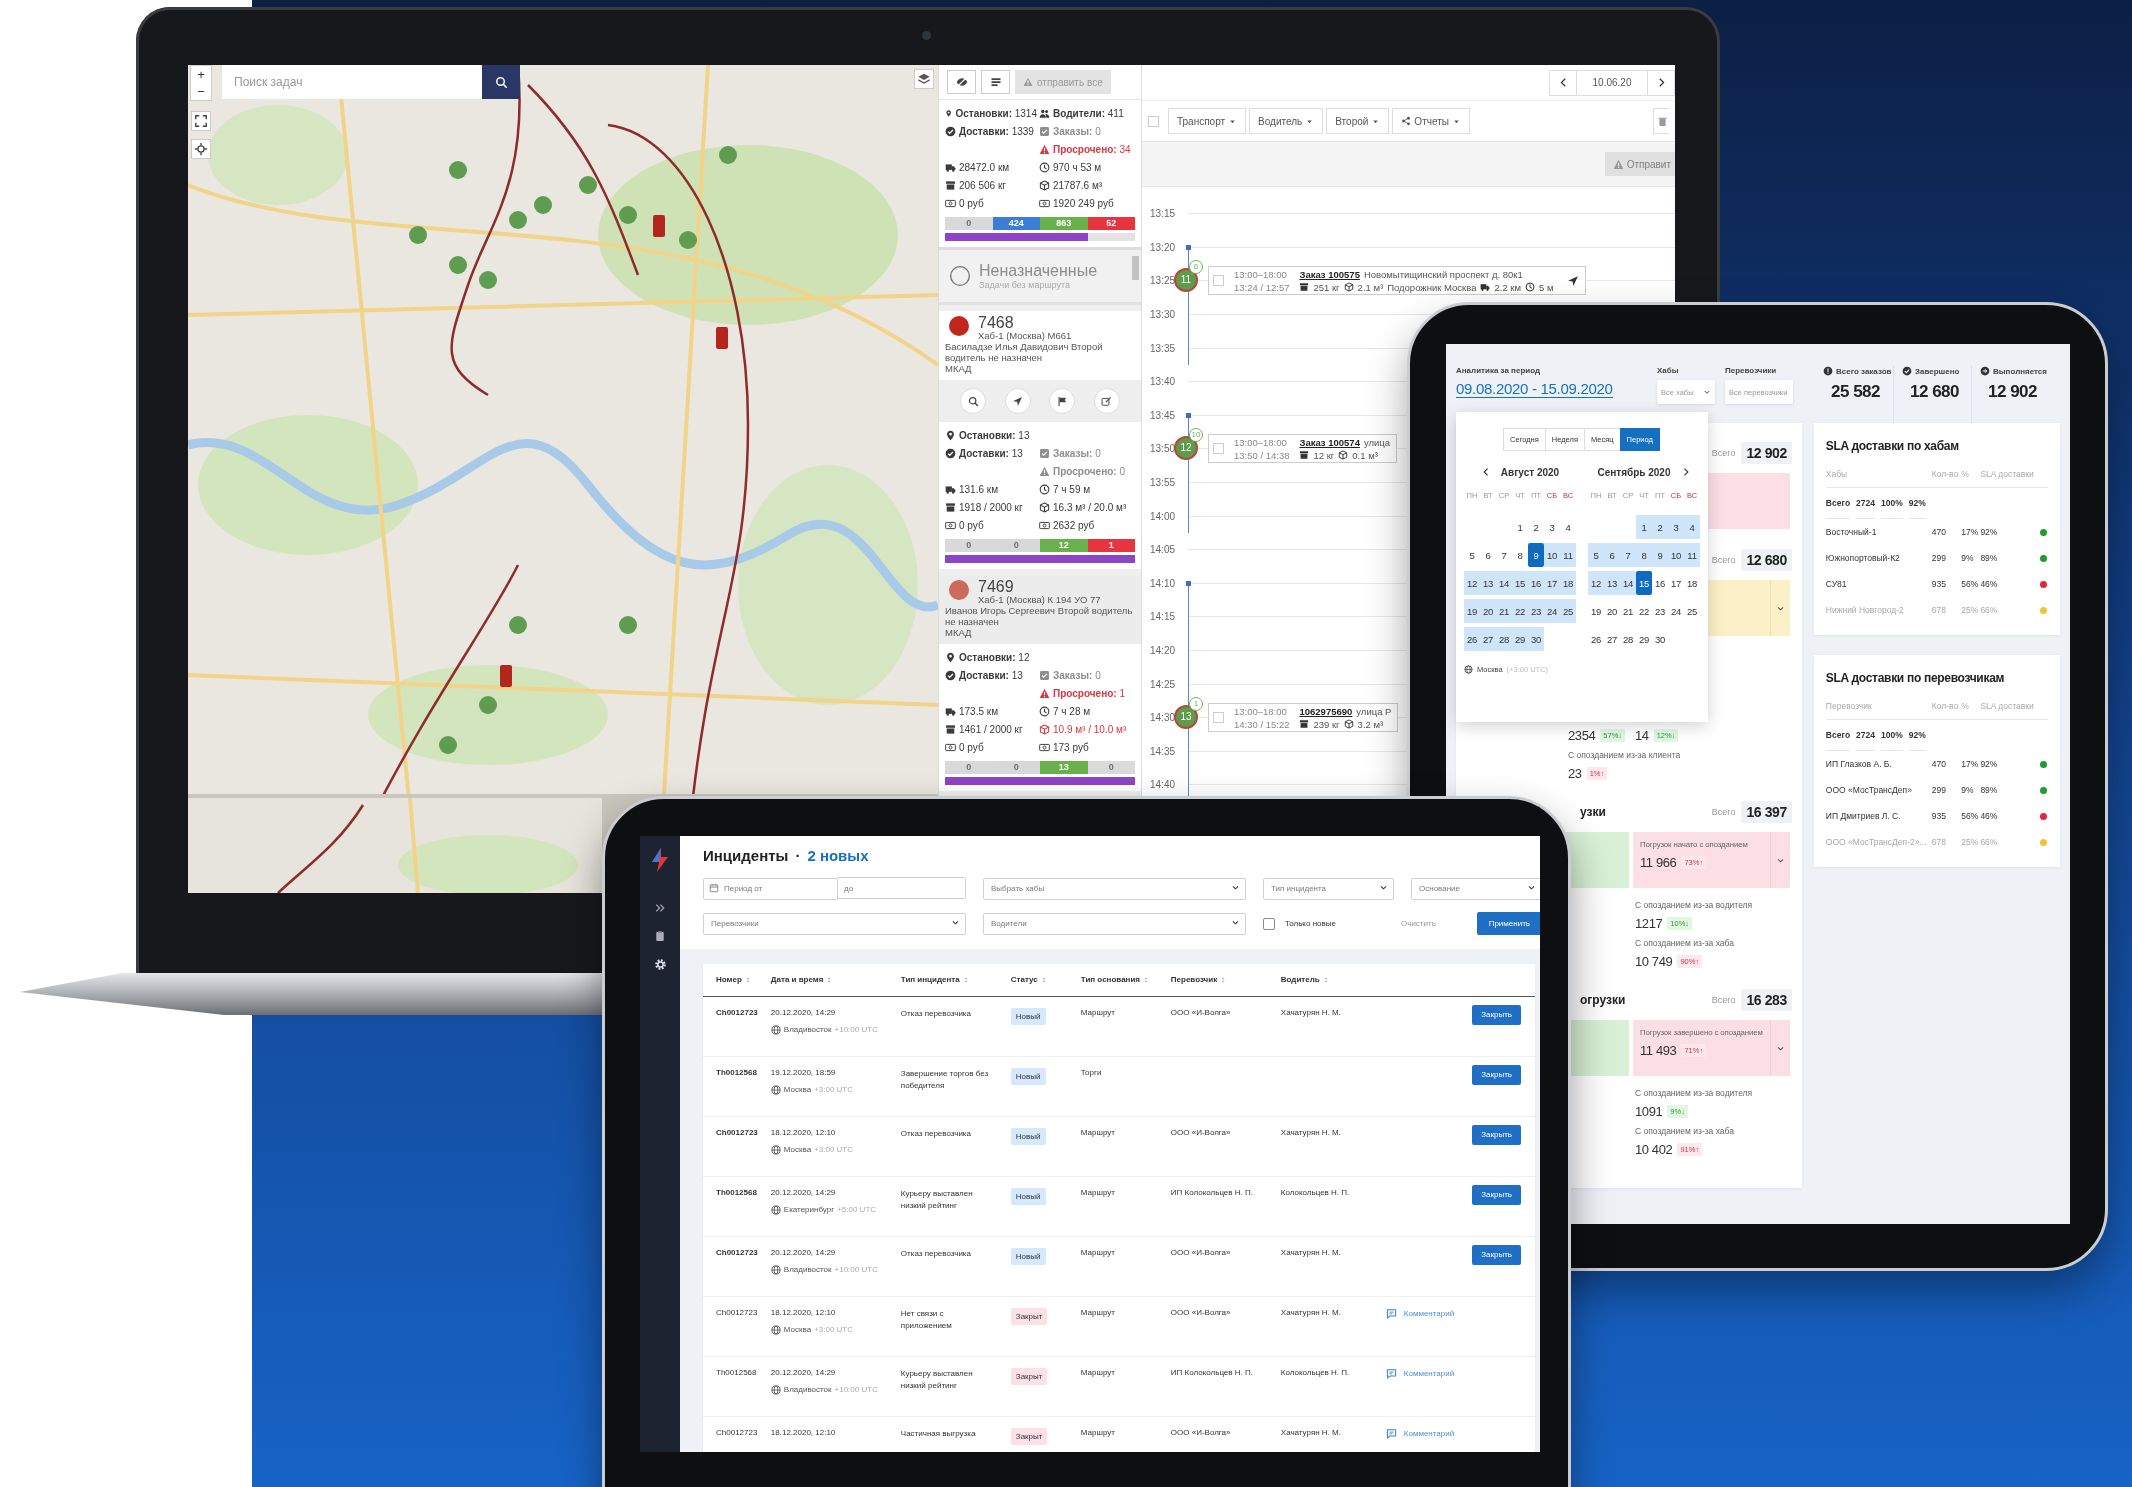  What do you see at coordinates (1329, 274) in the screenshot?
I see `order-link: Заказ 100575` at bounding box center [1329, 274].